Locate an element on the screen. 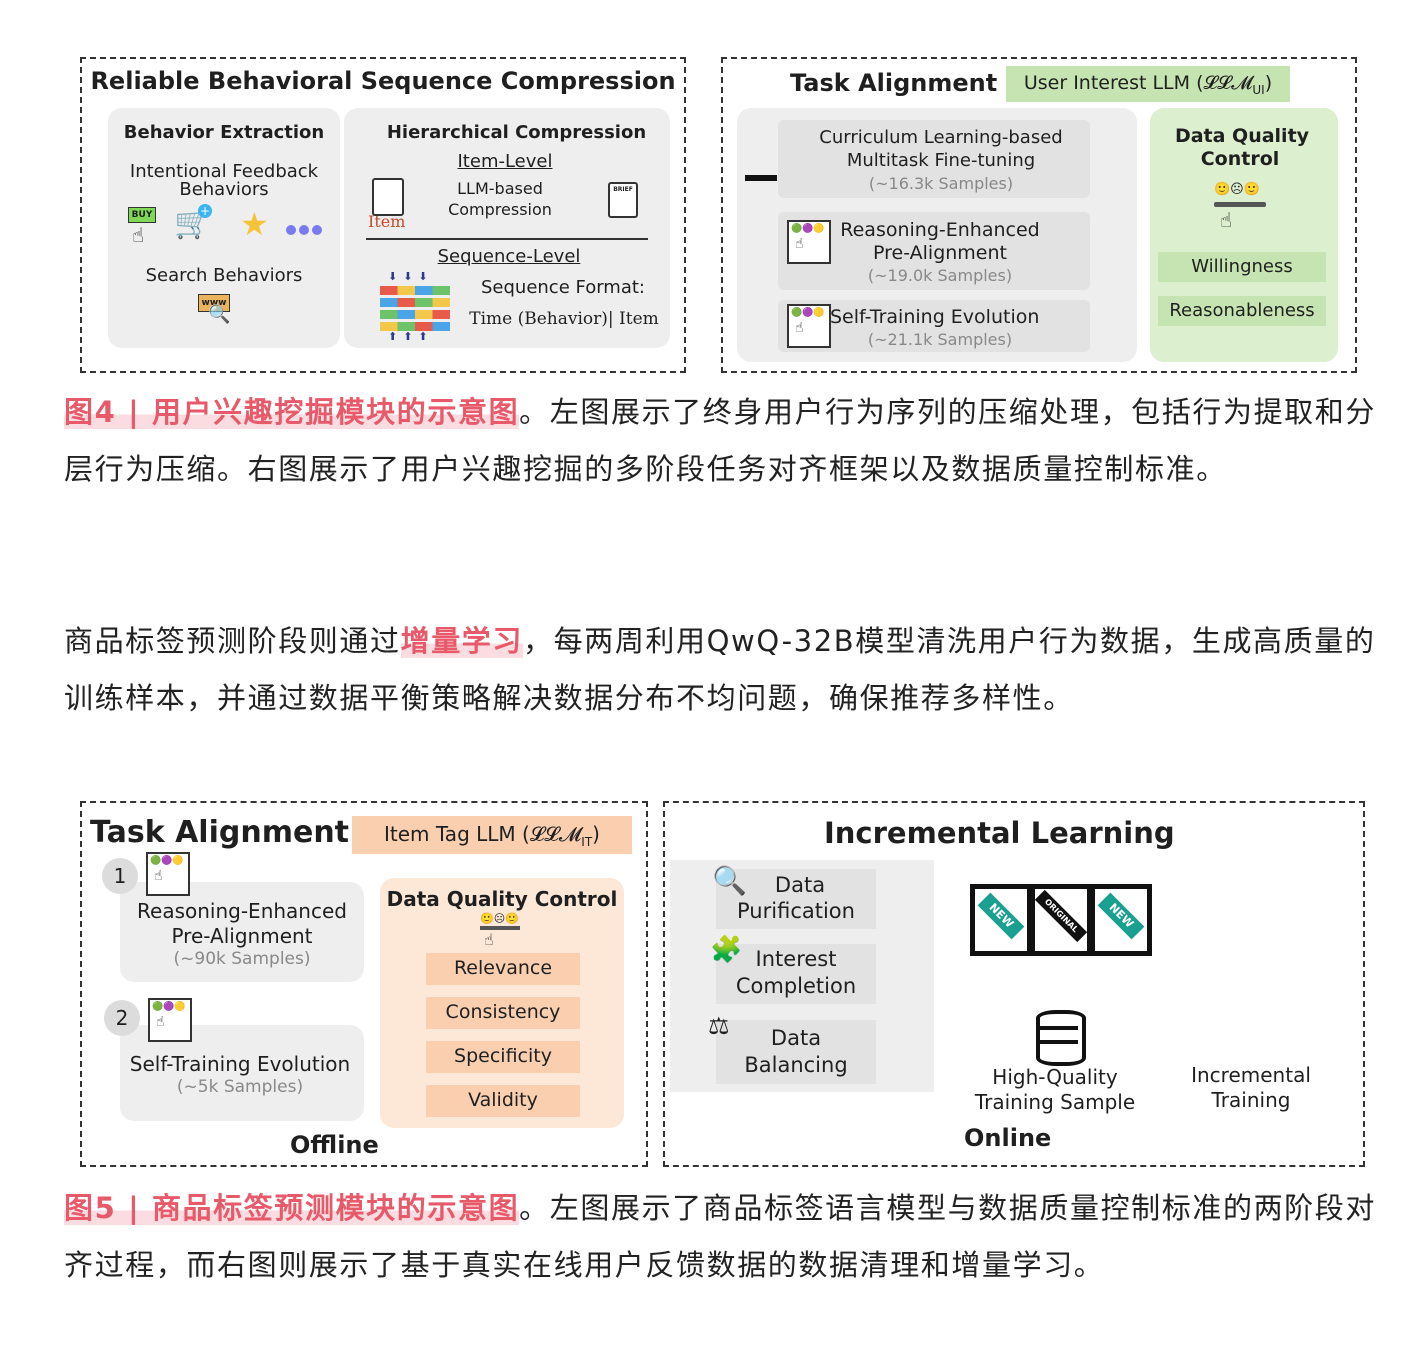 This screenshot has height=1364, width=1416. pointer-hand-icon-3: ☝ is located at coordinates (489, 939).